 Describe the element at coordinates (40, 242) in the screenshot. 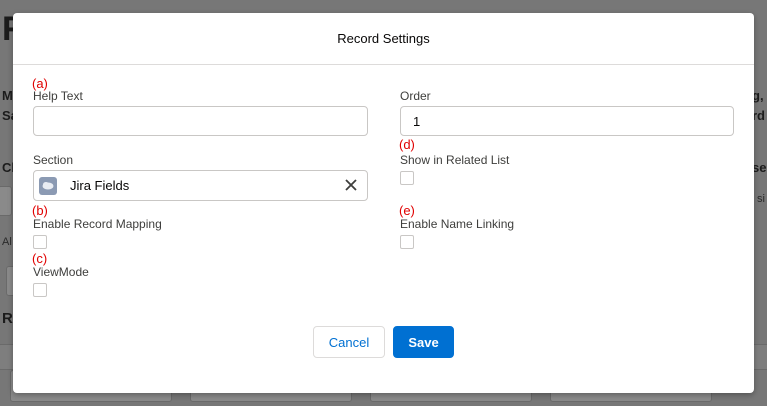

I see `enable-record-mapping-checkbox` at that location.